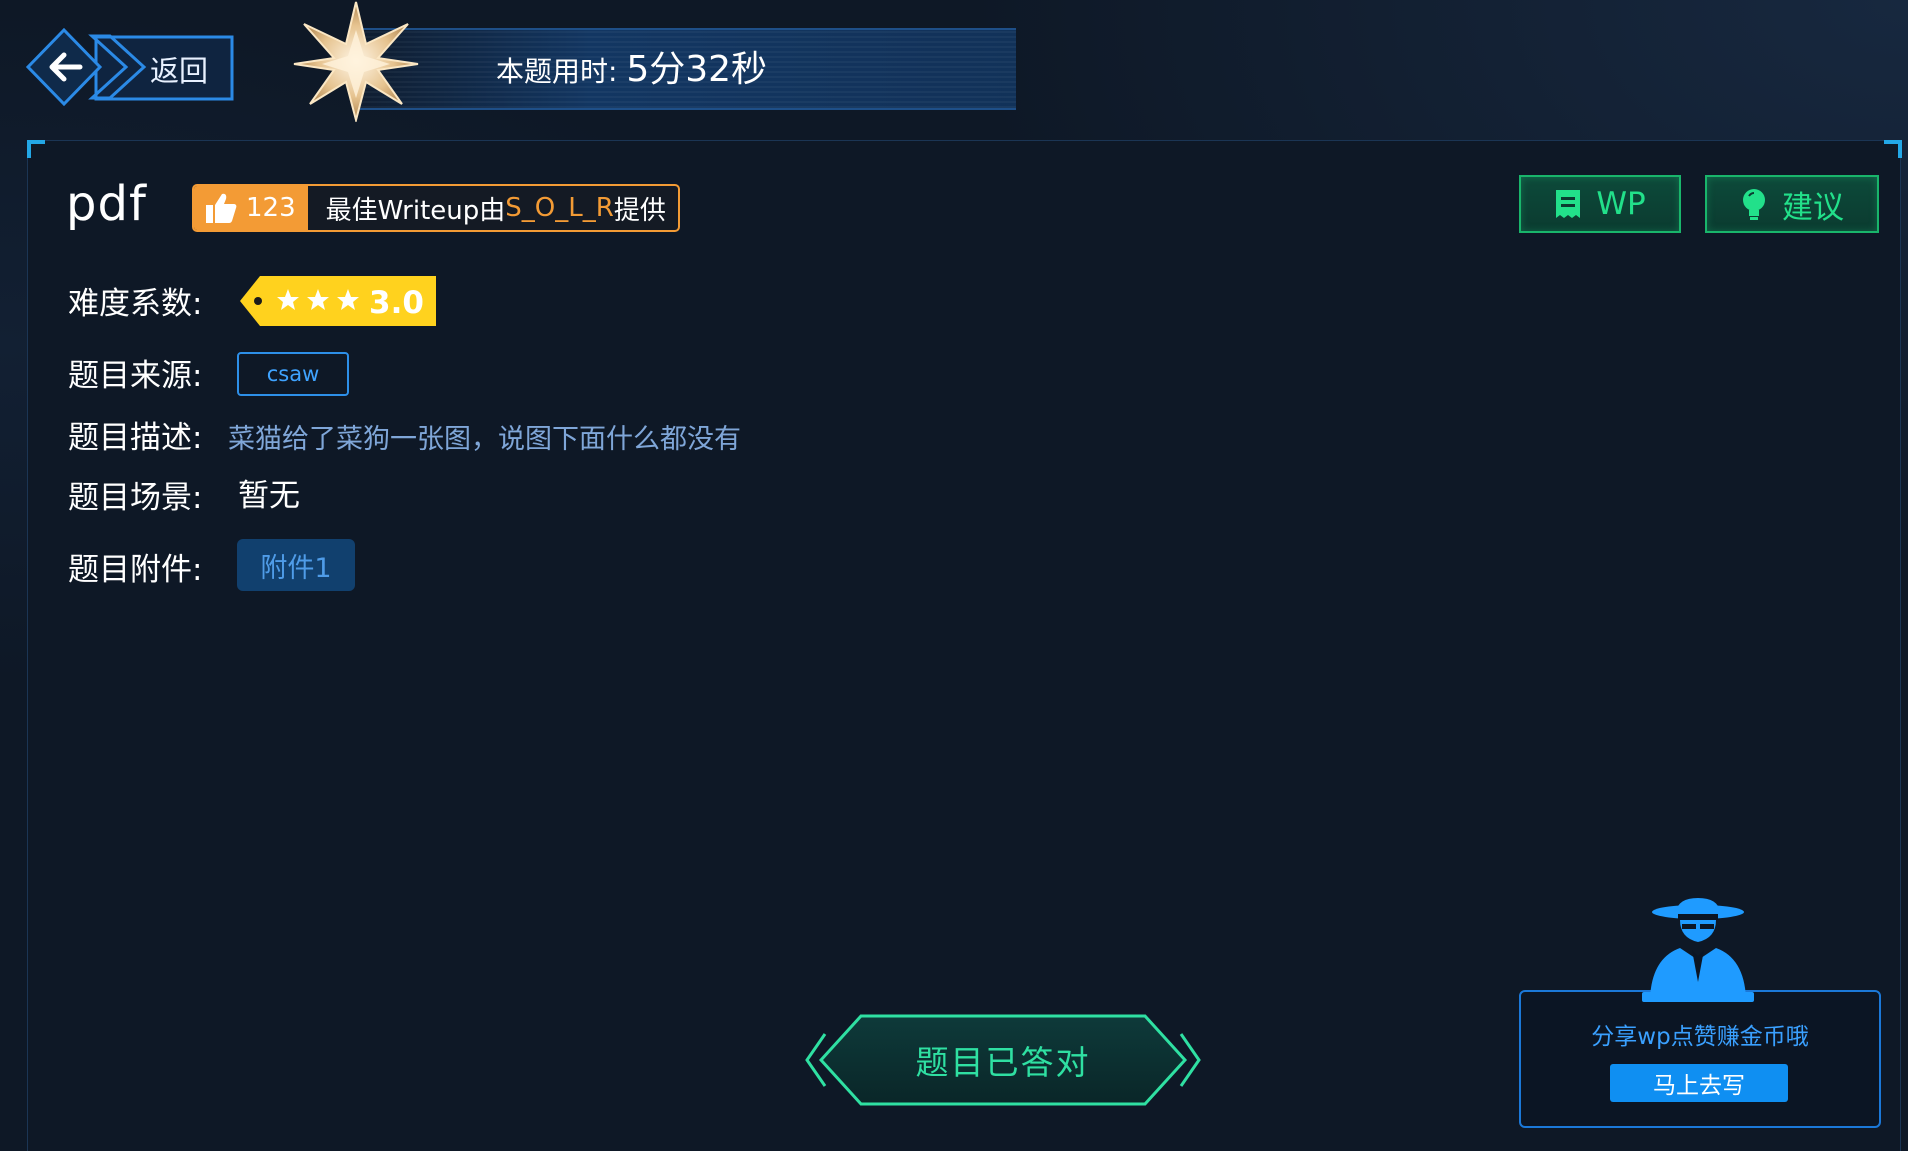  I want to click on lightbulb-icon, so click(1754, 204).